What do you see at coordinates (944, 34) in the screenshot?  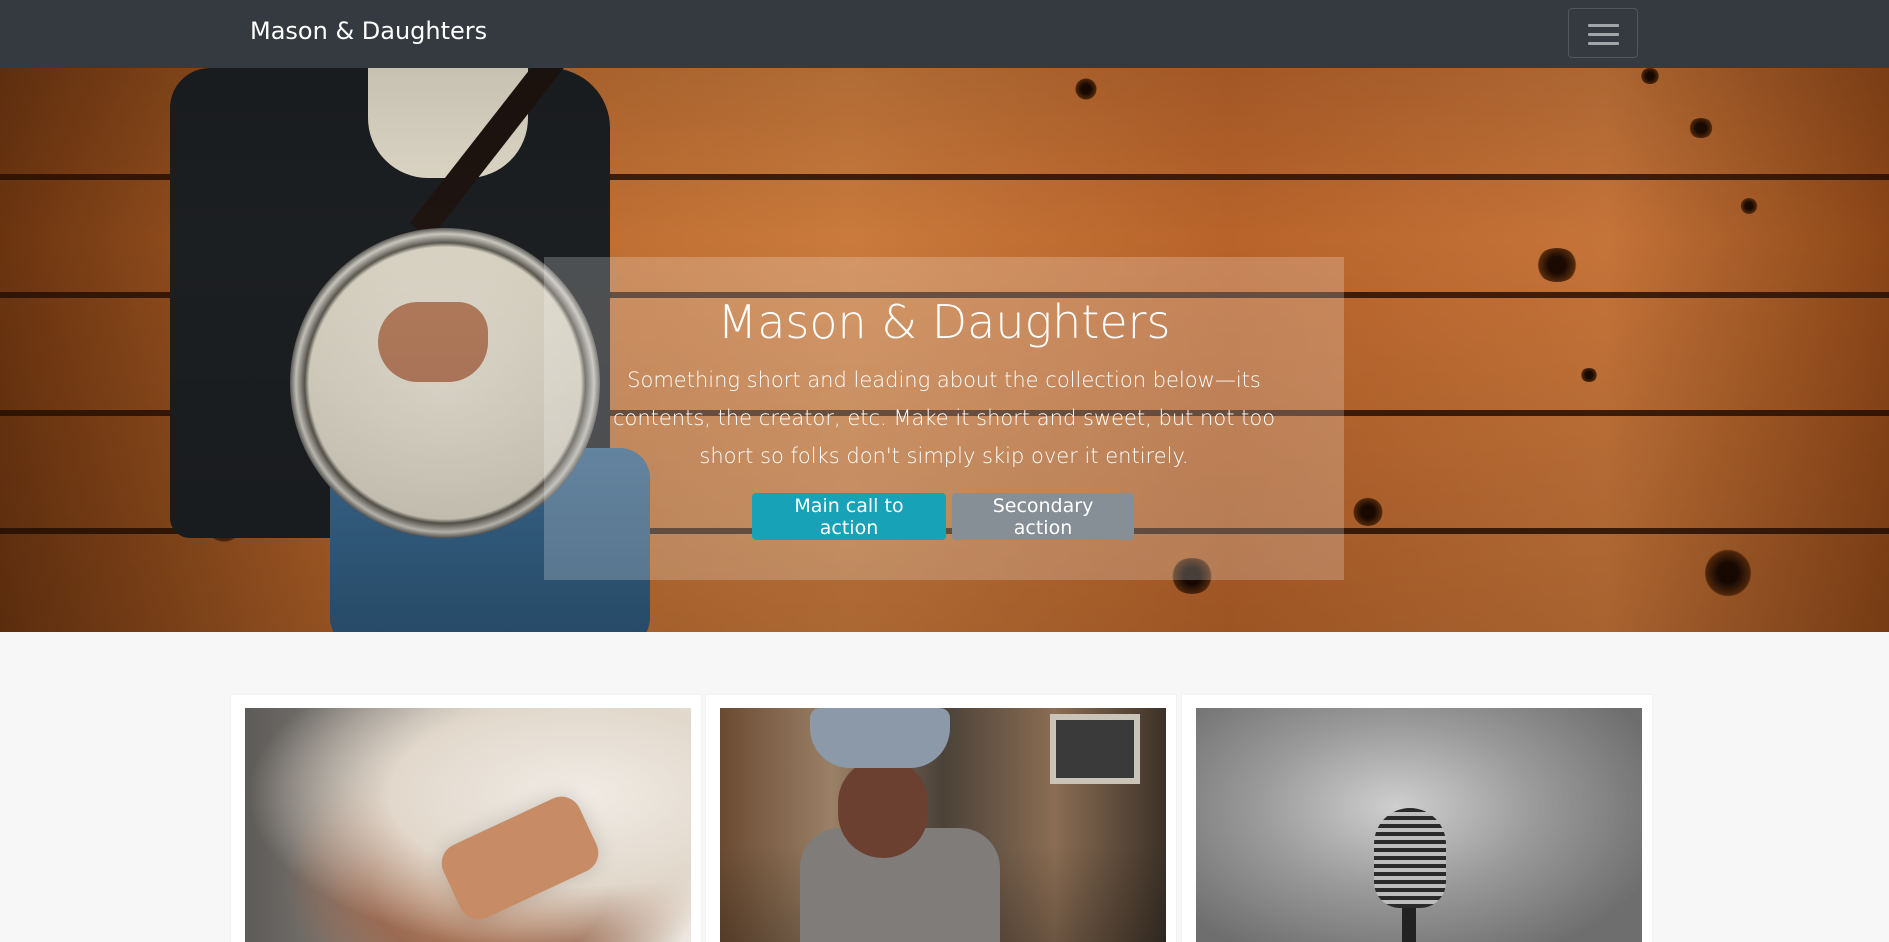 I see `navbar: Mason & Daughters` at bounding box center [944, 34].